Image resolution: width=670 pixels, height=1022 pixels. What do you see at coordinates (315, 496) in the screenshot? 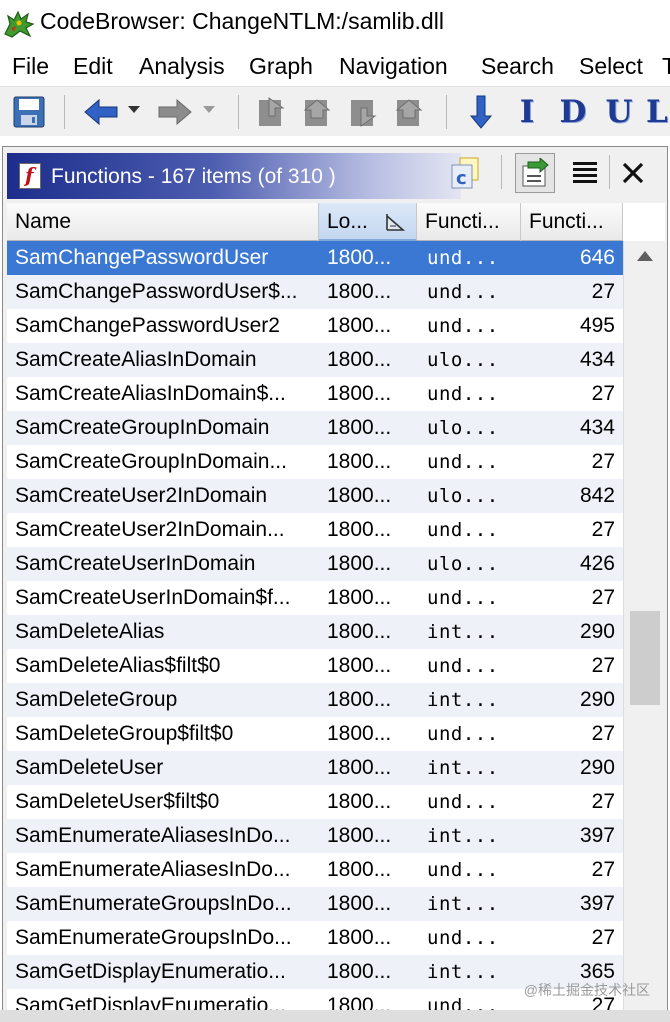
I see `table-row: SamCreateUser2InDomain 1800... ulo... 842` at bounding box center [315, 496].